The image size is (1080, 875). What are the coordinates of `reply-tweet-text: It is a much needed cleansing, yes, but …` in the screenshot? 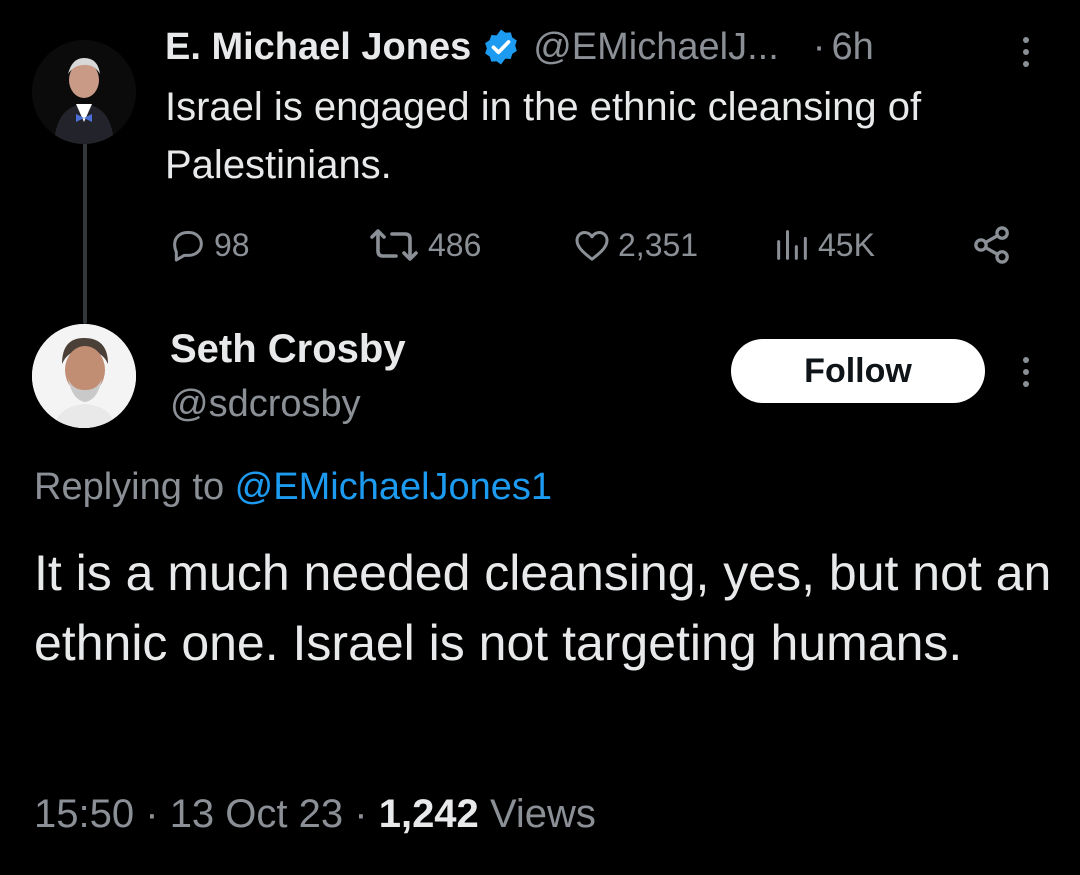 It's located at (543, 608).